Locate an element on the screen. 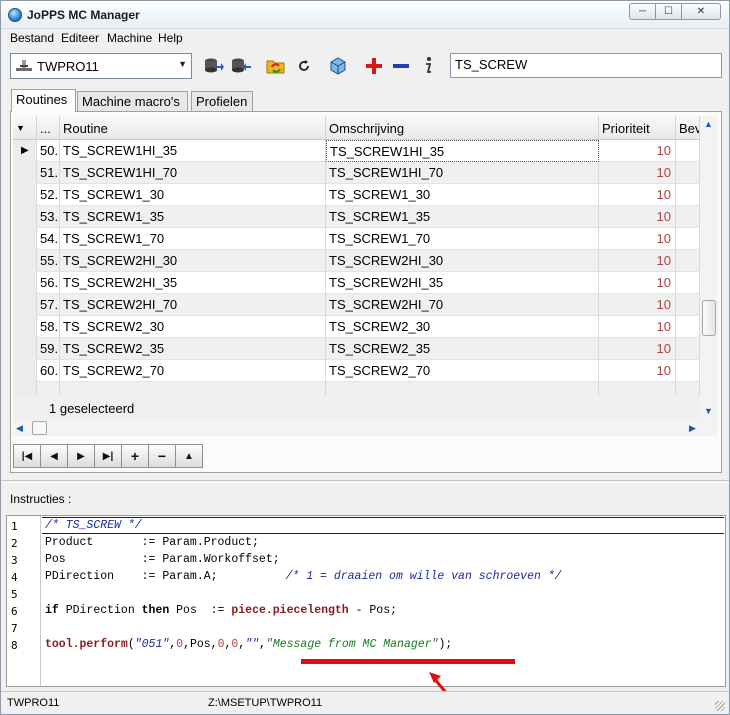 Image resolution: width=730 pixels, height=715 pixels. menu-bestand: Bestand is located at coordinates (32, 38).